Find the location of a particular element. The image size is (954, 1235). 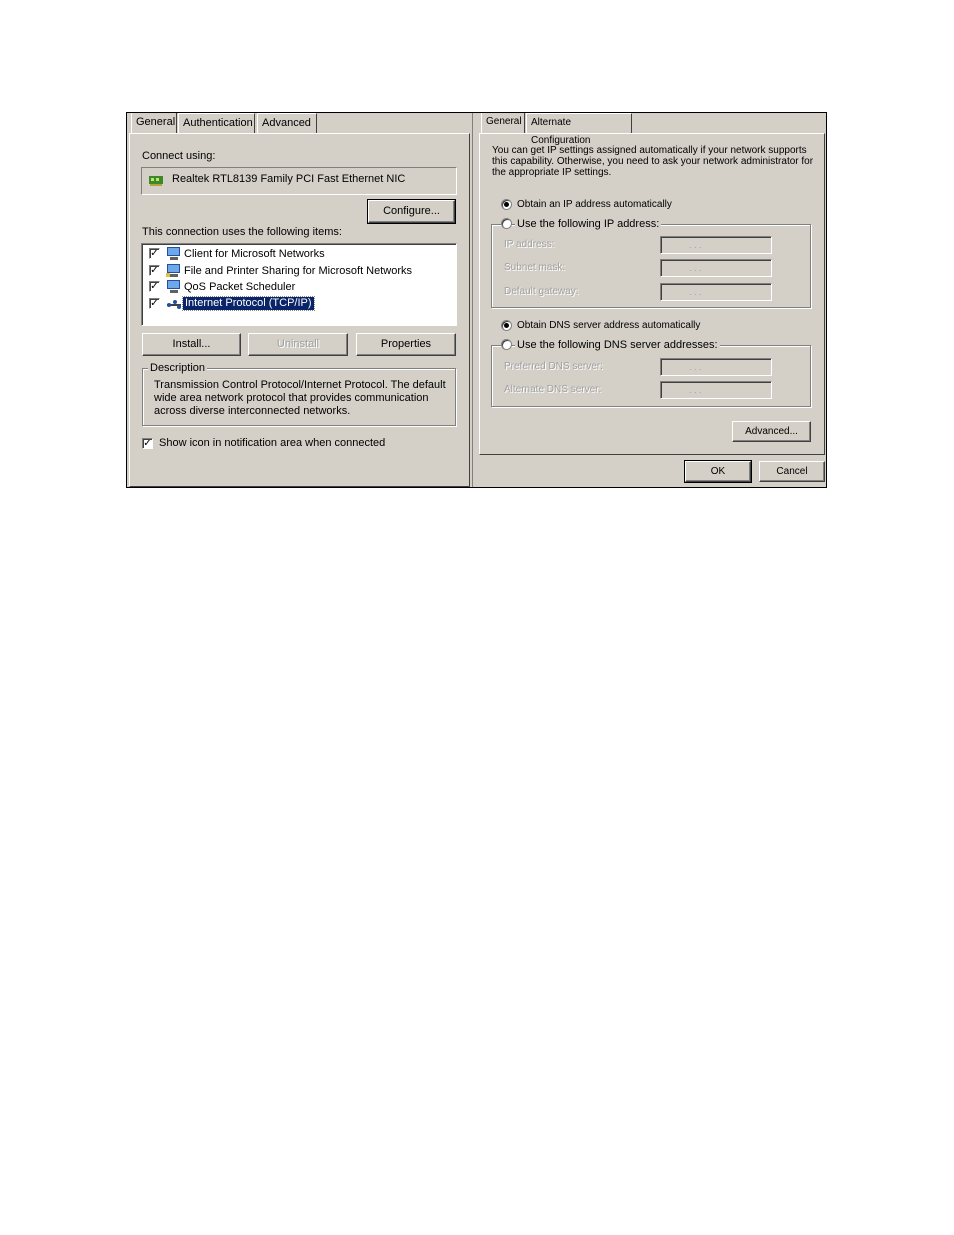

uninstall-button: Uninstall is located at coordinates (298, 344).